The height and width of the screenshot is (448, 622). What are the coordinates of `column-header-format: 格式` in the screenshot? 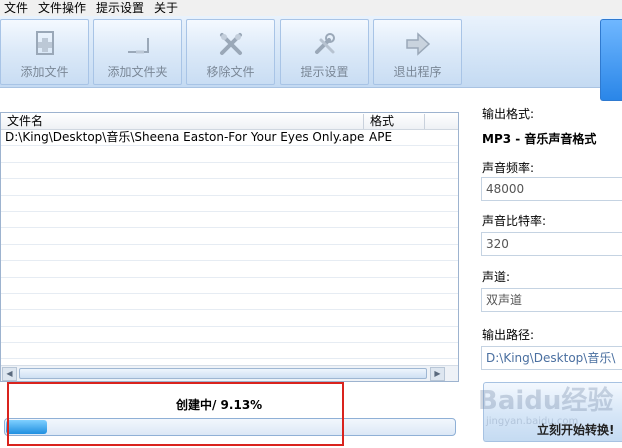 It's located at (394, 121).